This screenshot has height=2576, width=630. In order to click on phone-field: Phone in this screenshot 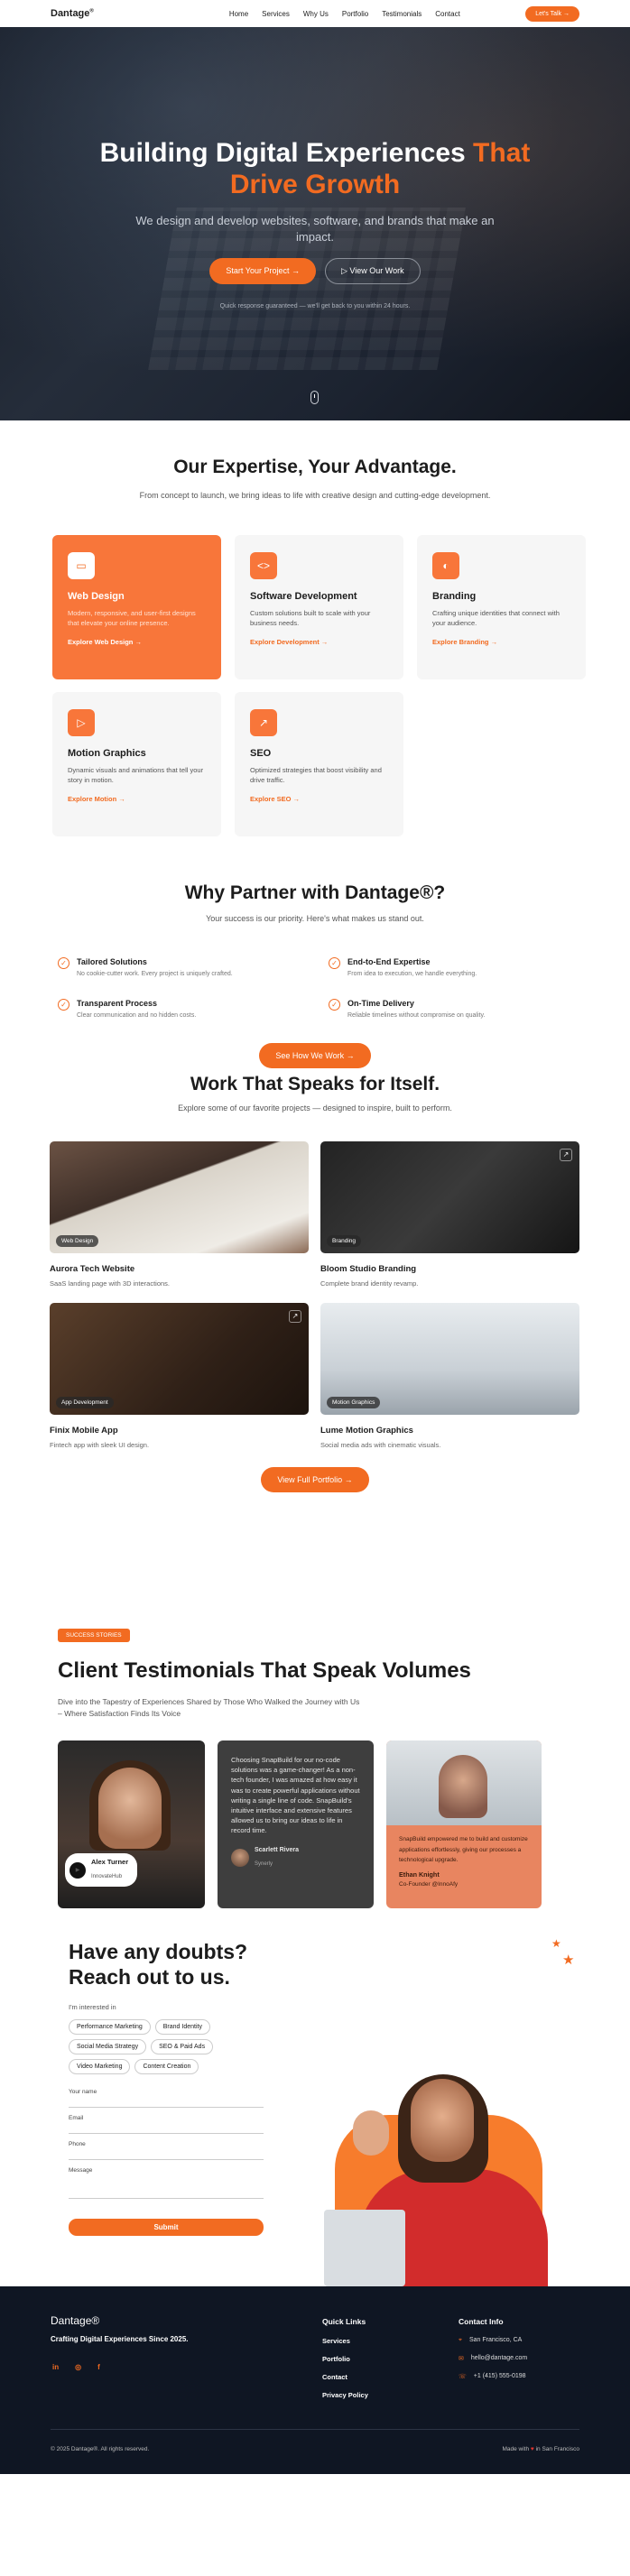, I will do `click(166, 2147)`.